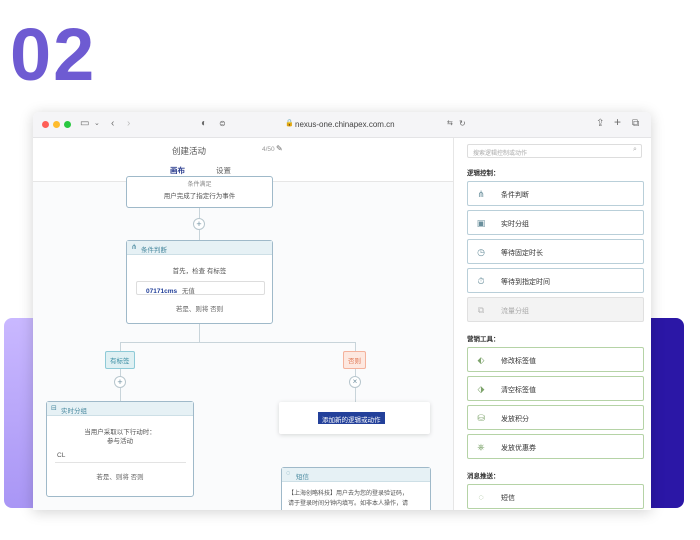  What do you see at coordinates (522, 253) in the screenshot?
I see `panel-item-label: 等待固定时长` at bounding box center [522, 253].